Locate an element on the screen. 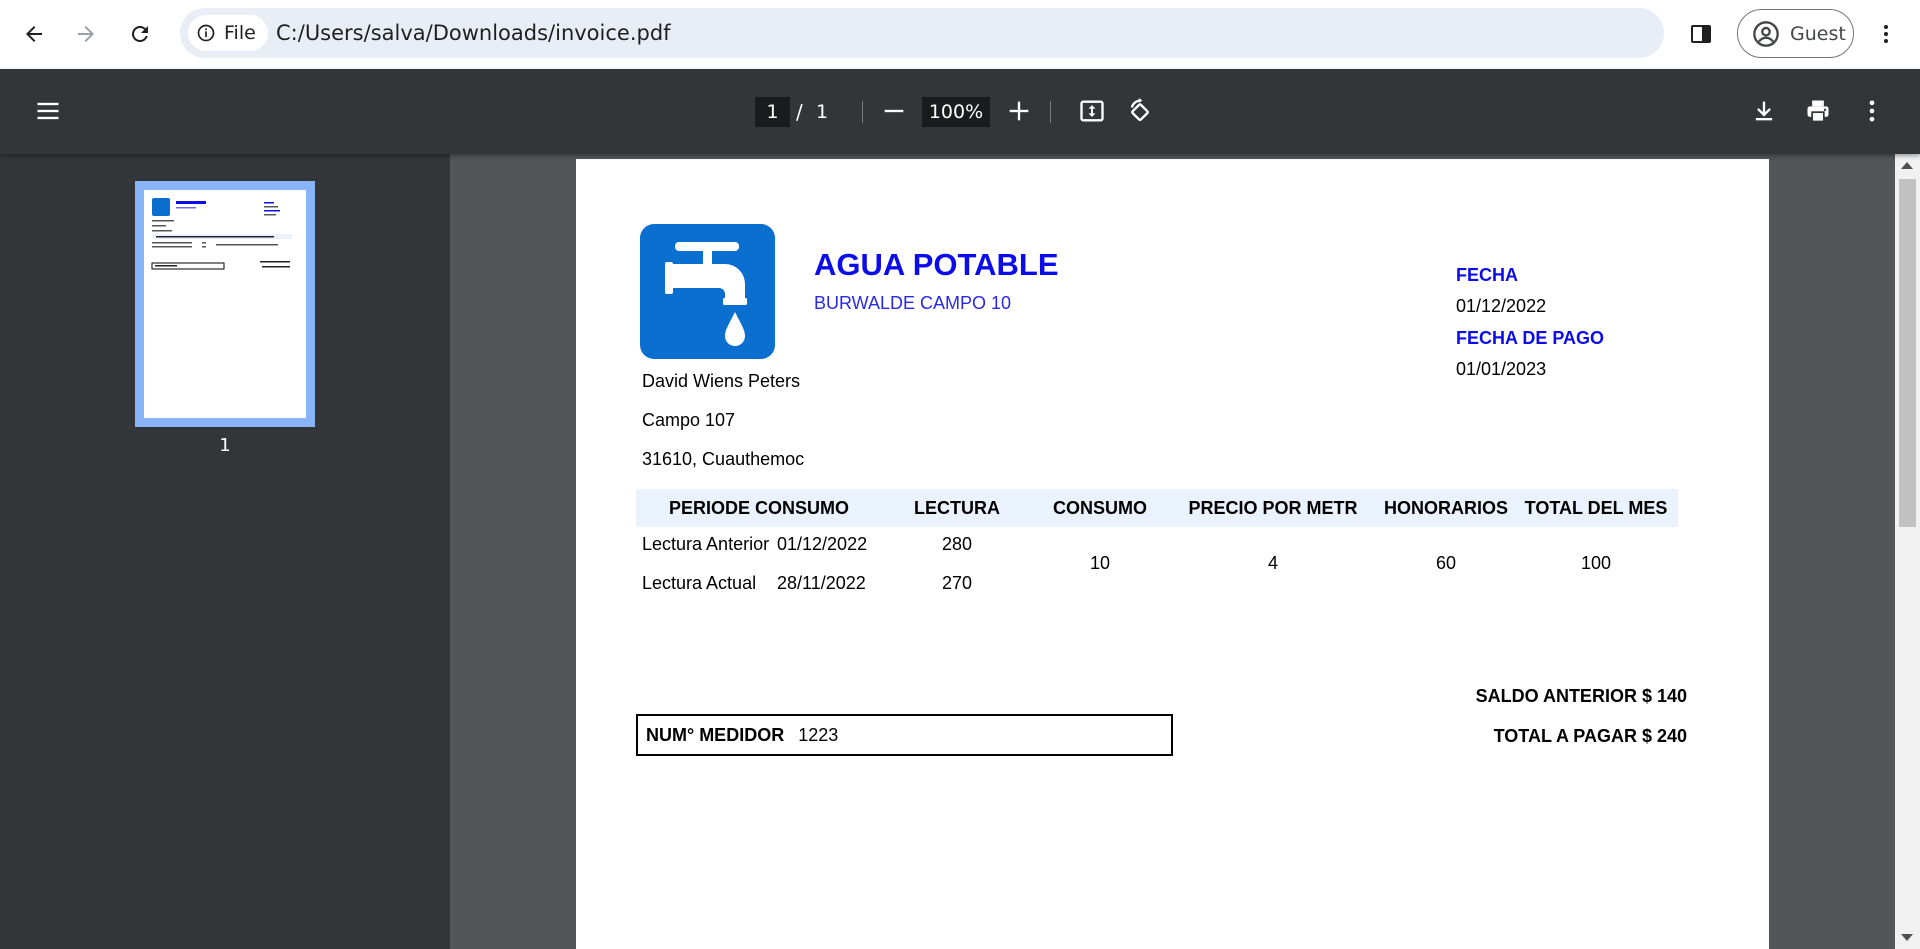 The image size is (1920, 949). pdf-toolbar: 1 / 1 100% is located at coordinates (960, 111).